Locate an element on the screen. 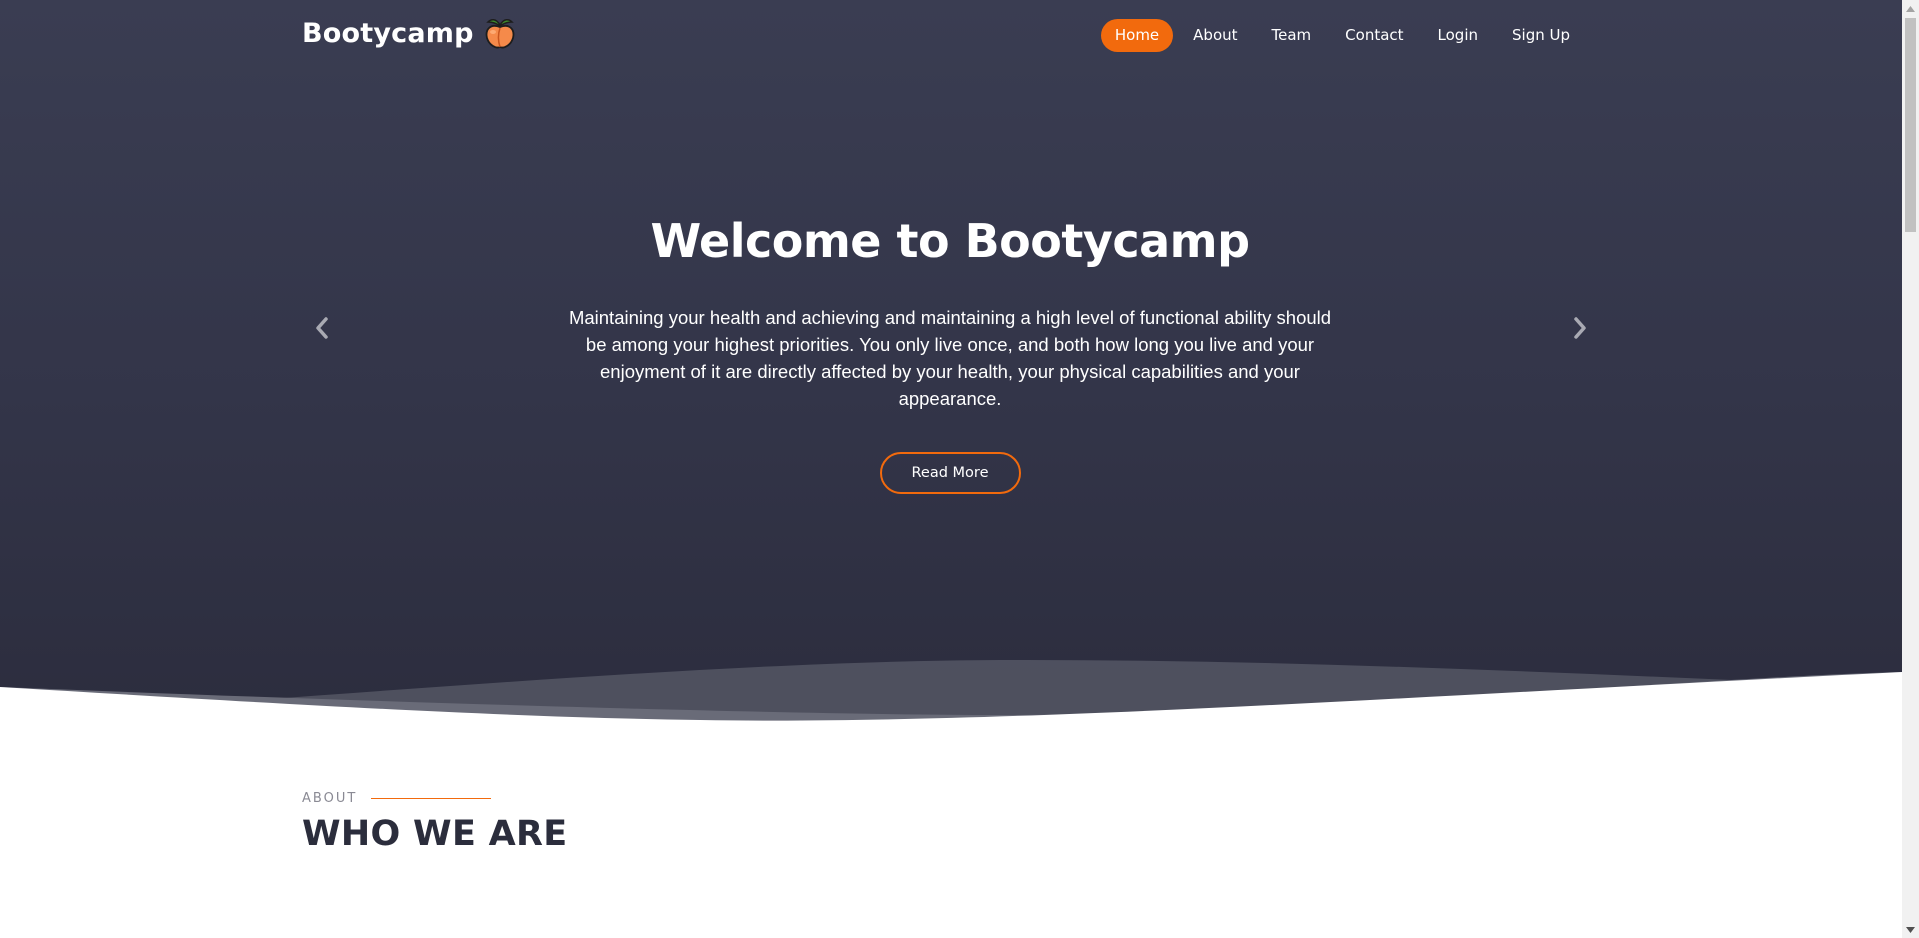  nav-item-about: About is located at coordinates (1215, 35).